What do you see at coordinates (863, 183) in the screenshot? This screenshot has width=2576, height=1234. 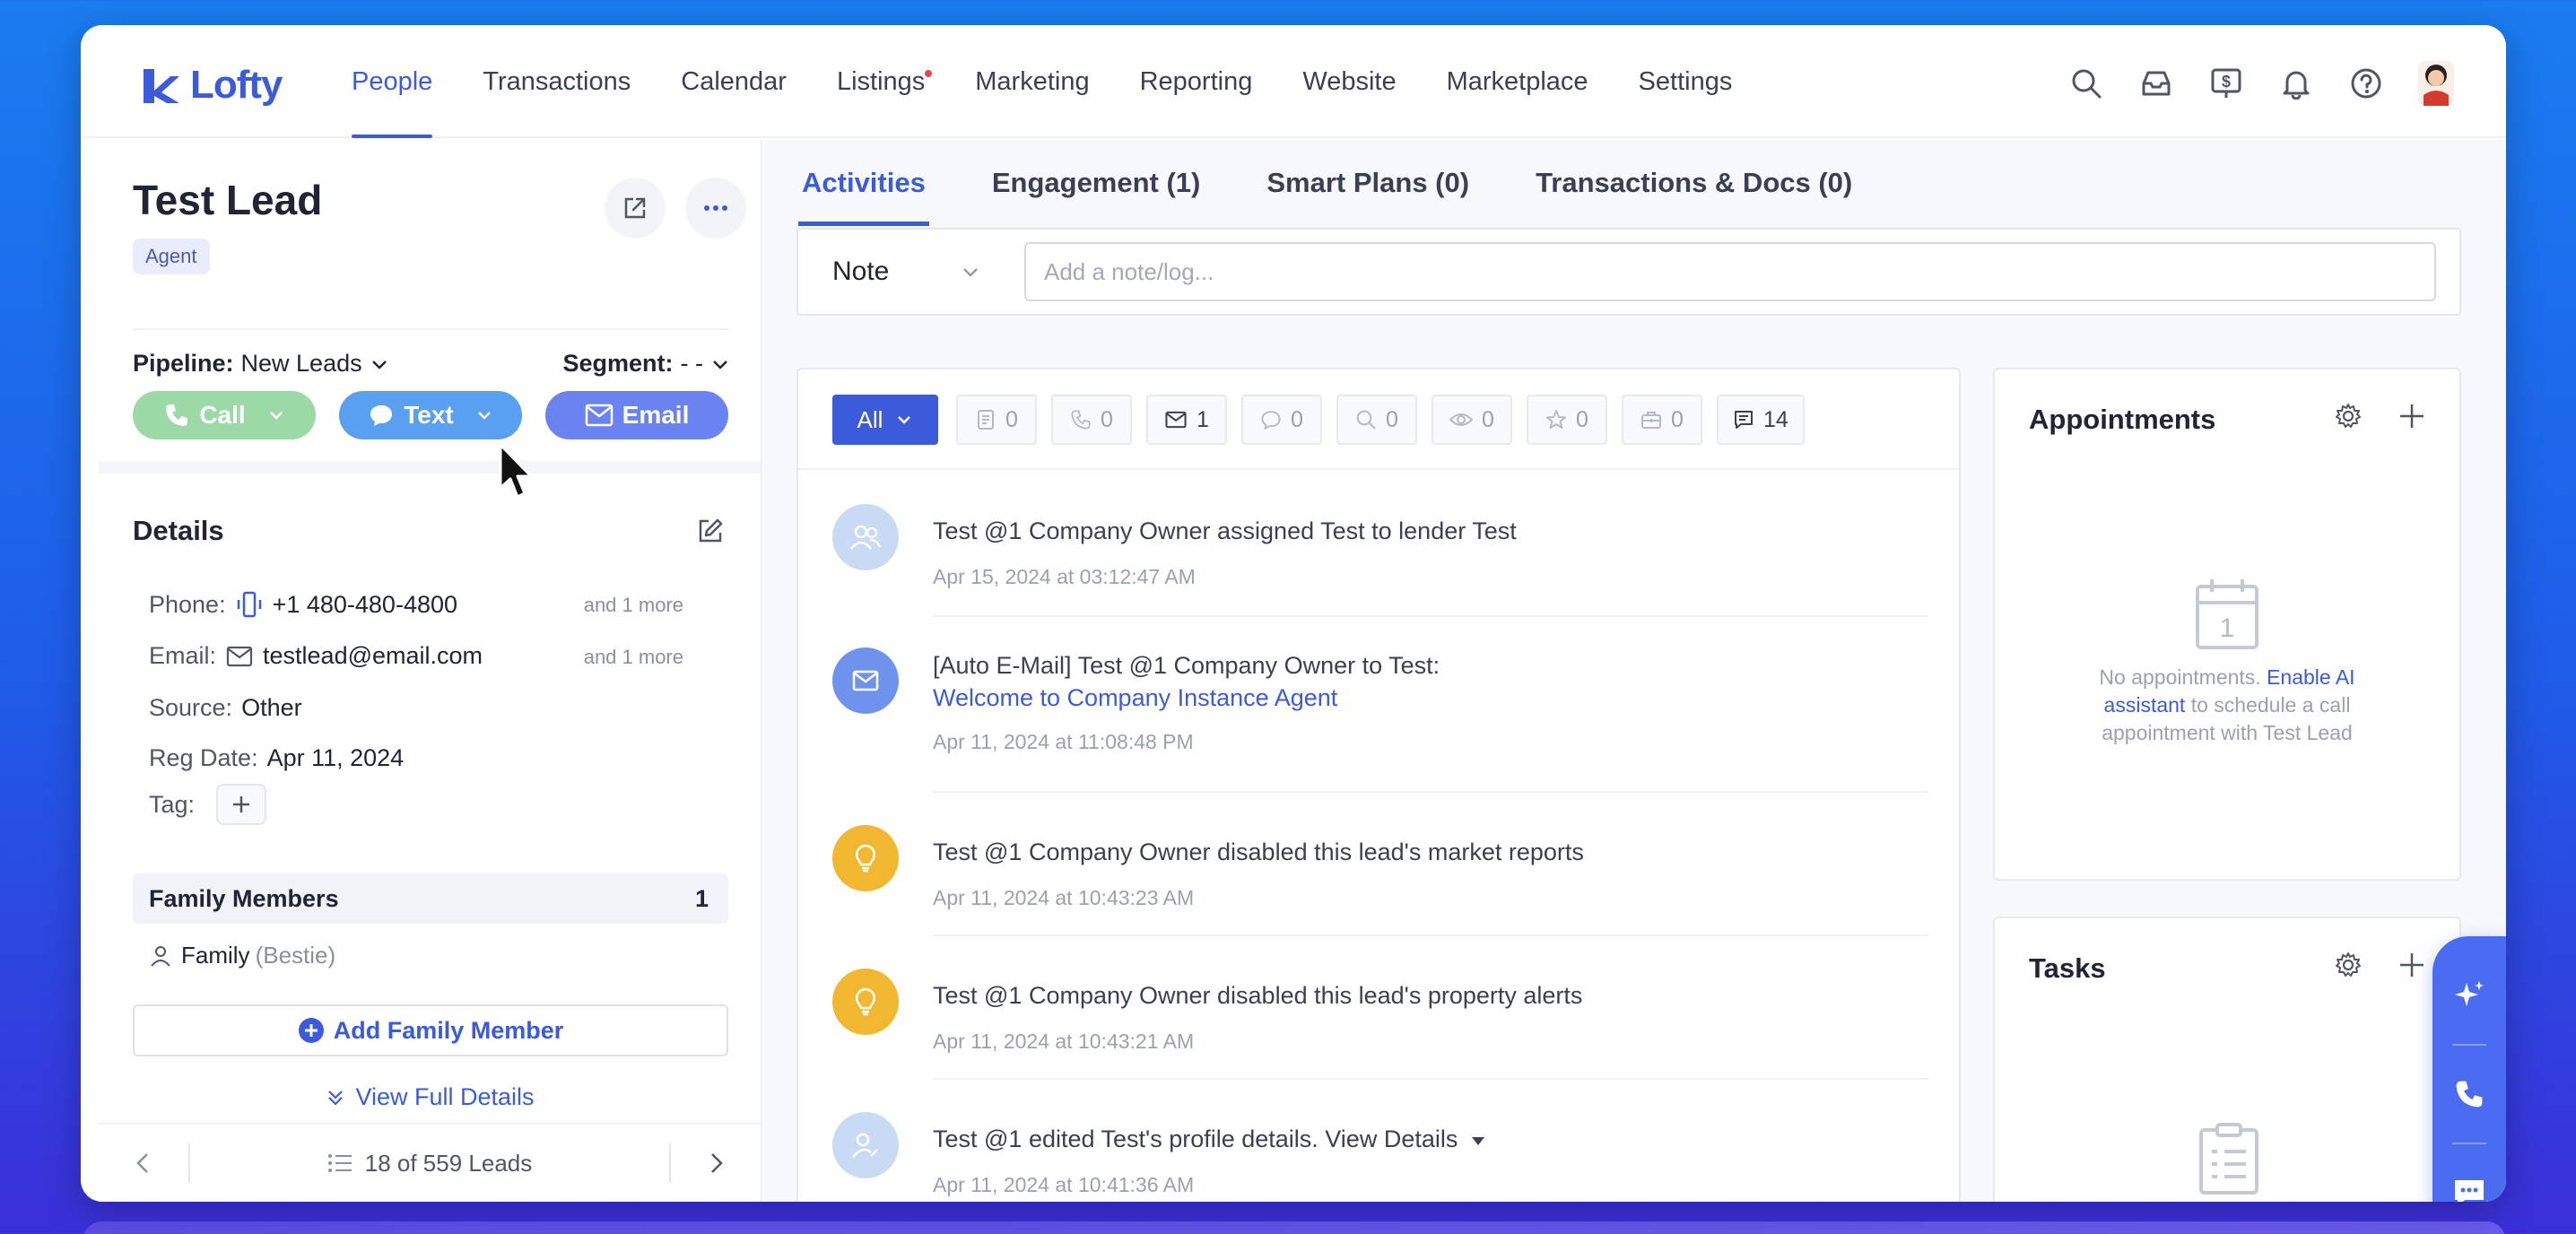 I see `tab-activities: Activities` at bounding box center [863, 183].